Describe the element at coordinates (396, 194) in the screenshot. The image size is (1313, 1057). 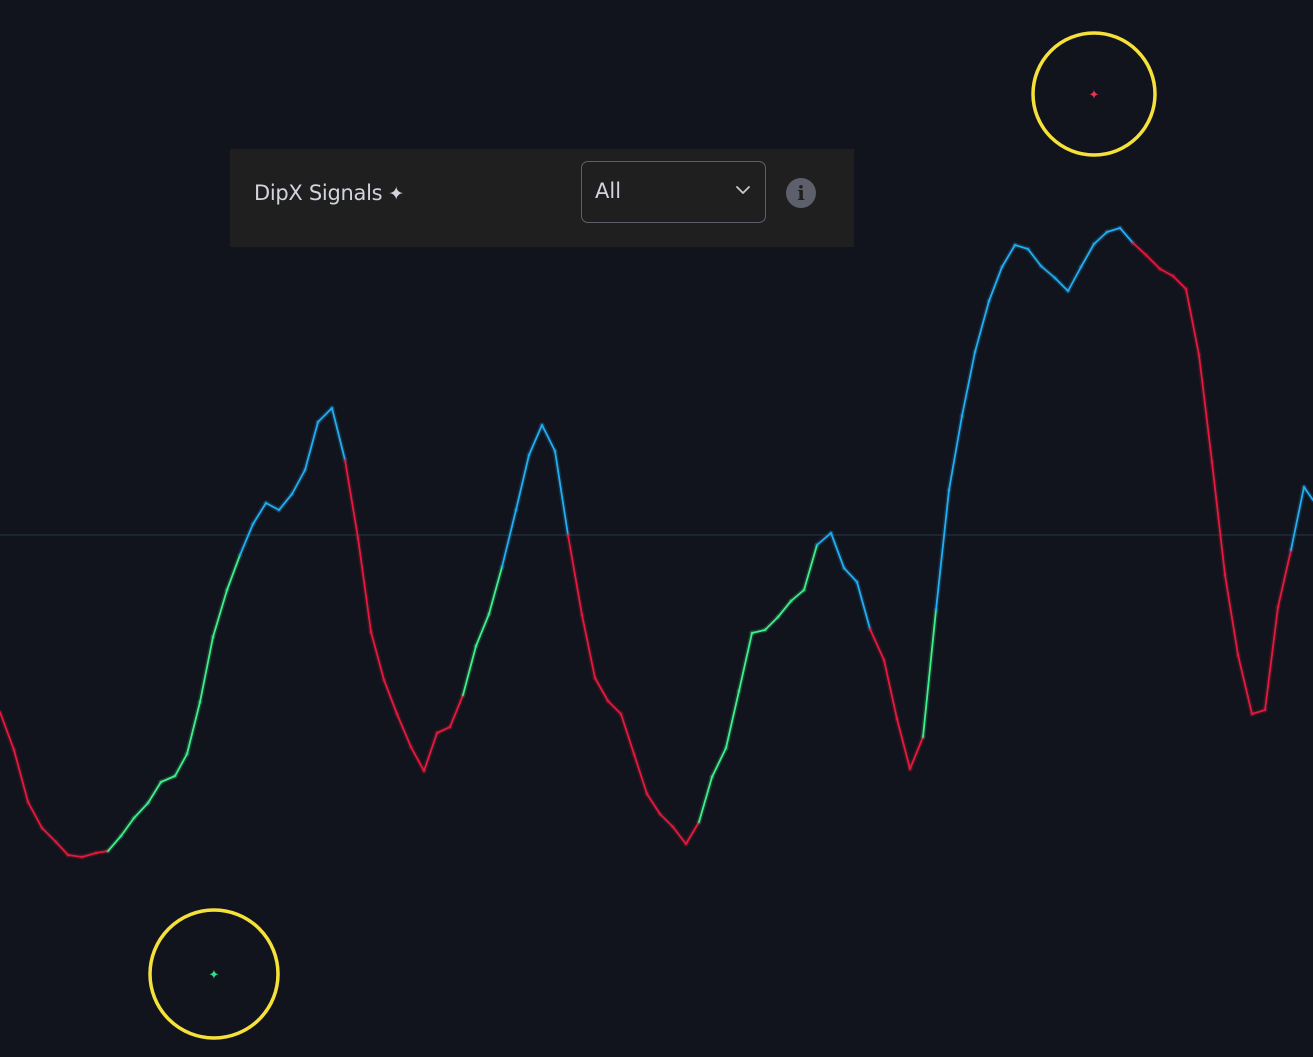
I see `sparkle-icon: ✦` at that location.